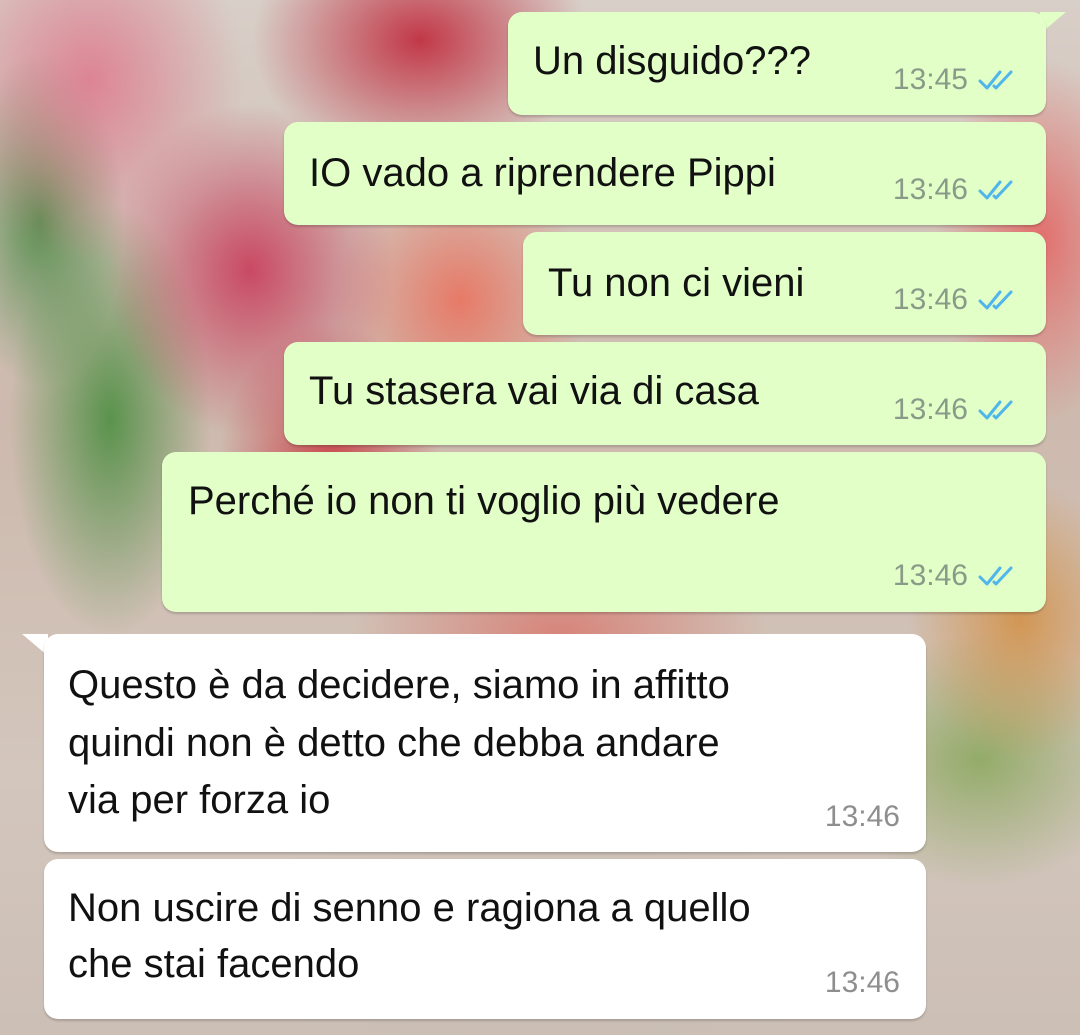  Describe the element at coordinates (394, 743) in the screenshot. I see `message-text-line: quindi non è detto che debba andare` at that location.